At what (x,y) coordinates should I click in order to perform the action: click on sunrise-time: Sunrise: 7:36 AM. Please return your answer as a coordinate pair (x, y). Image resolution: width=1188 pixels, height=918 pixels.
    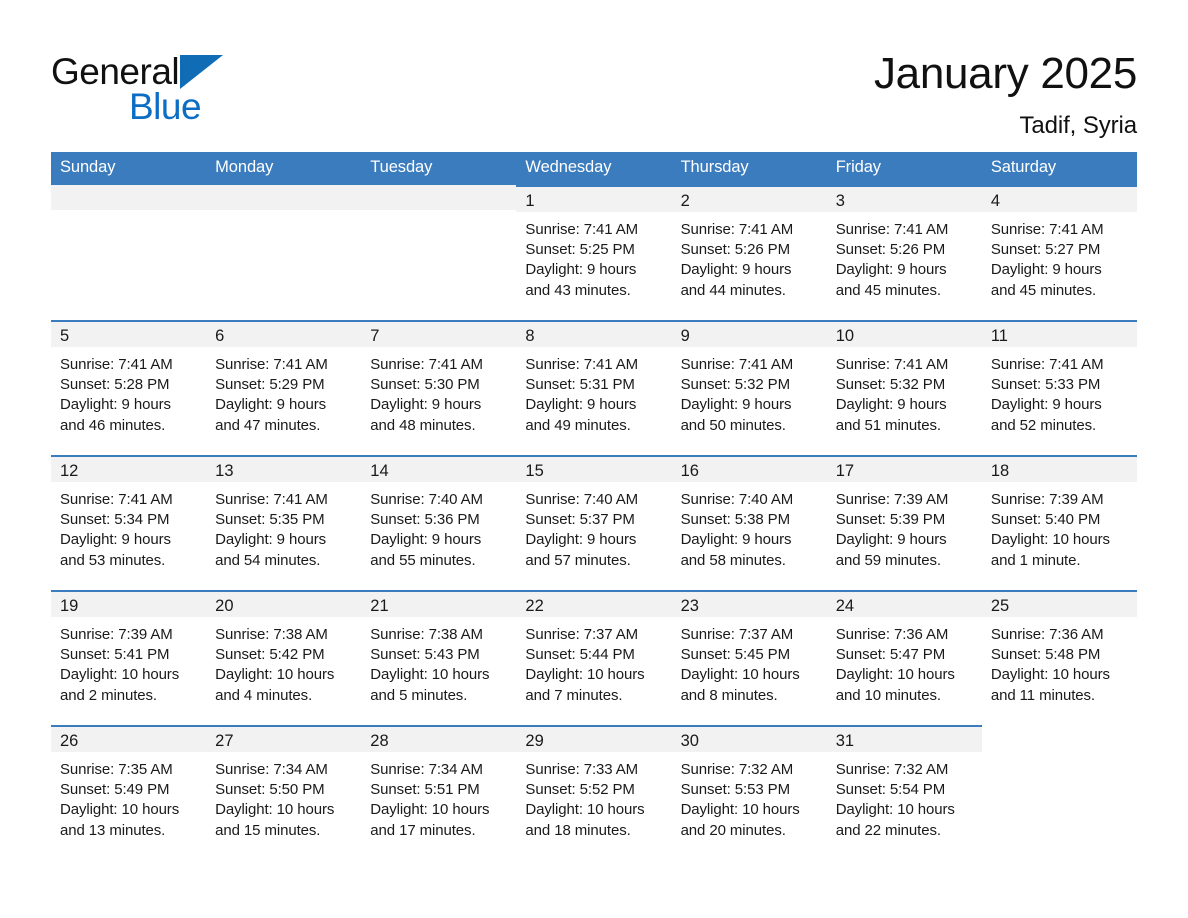
    Looking at the image, I should click on (1047, 634).